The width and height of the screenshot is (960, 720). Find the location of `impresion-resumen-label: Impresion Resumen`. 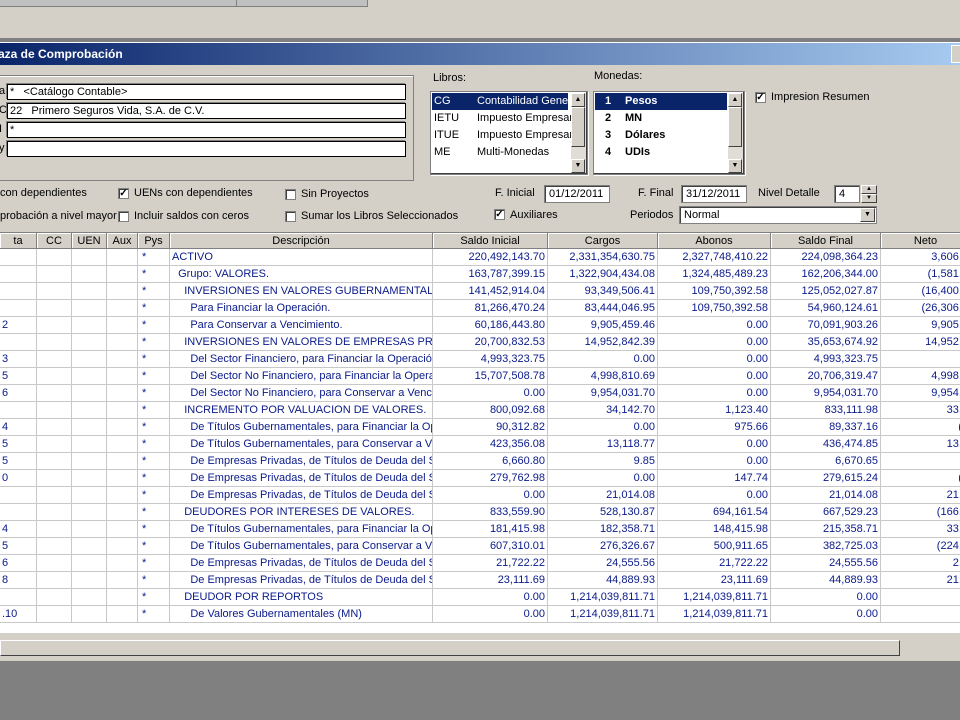

impresion-resumen-label: Impresion Resumen is located at coordinates (820, 97).